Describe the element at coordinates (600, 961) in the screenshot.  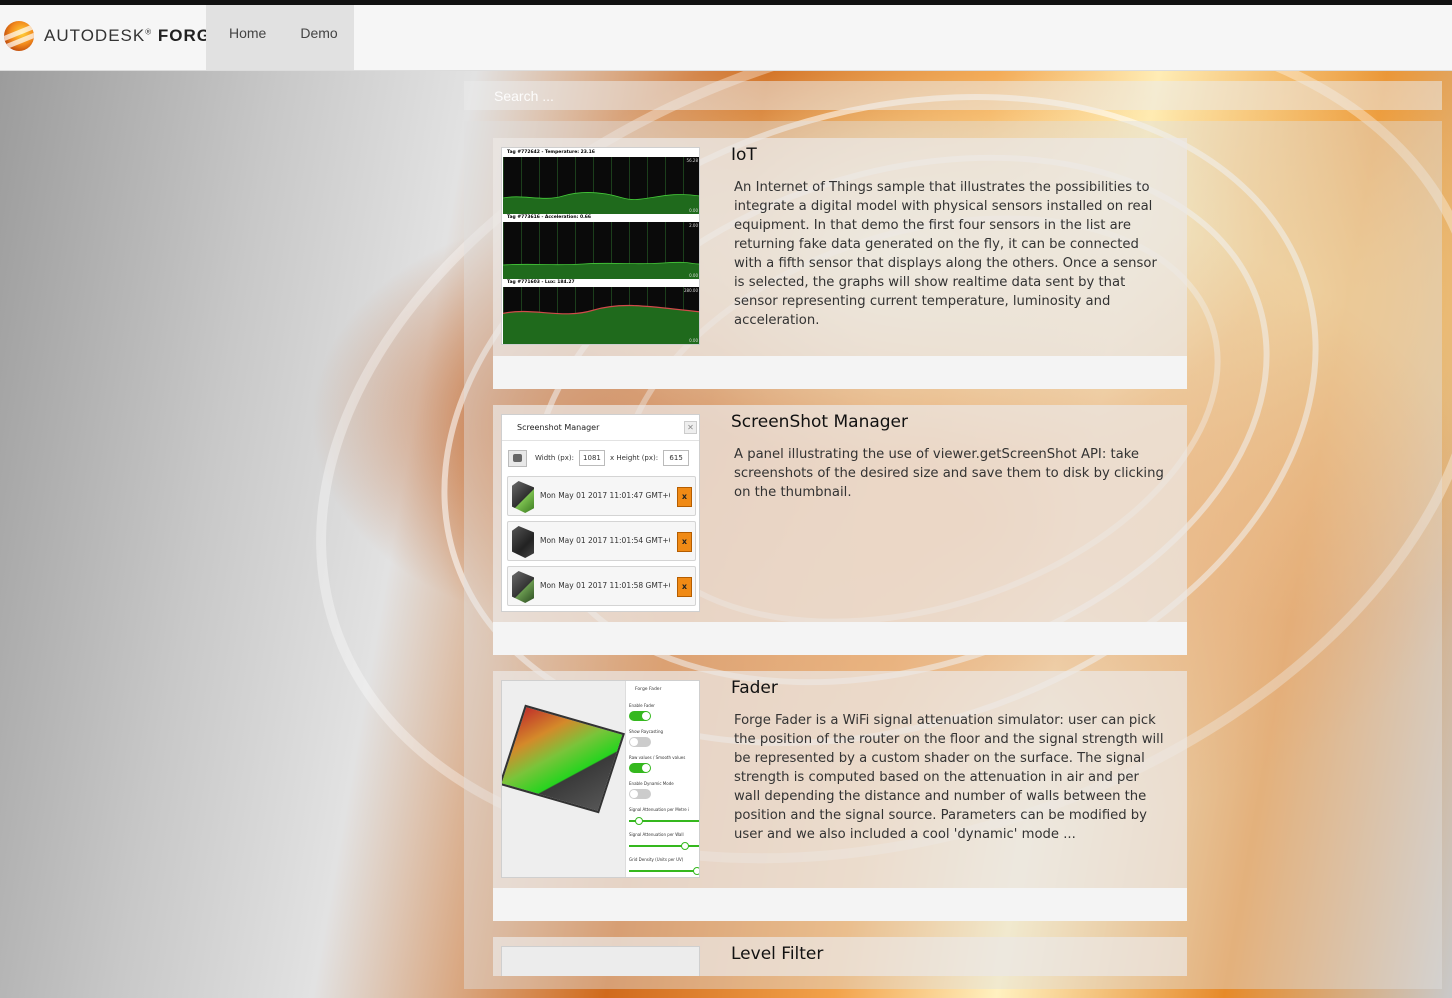
I see `level-filter-thumbnail` at that location.